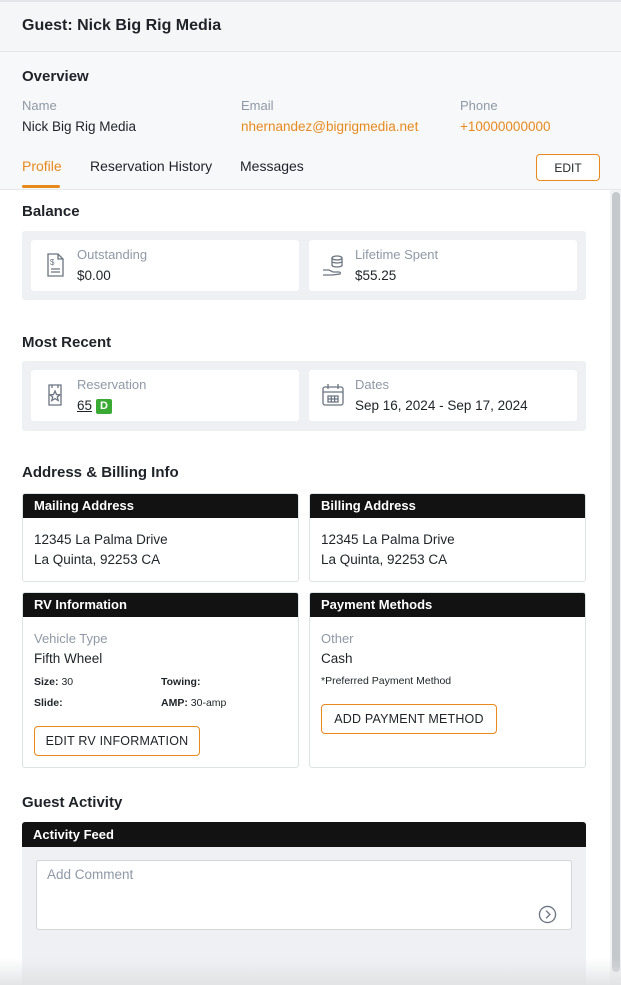 This screenshot has width=621, height=985. I want to click on phone-link: +10000000000, so click(505, 126).